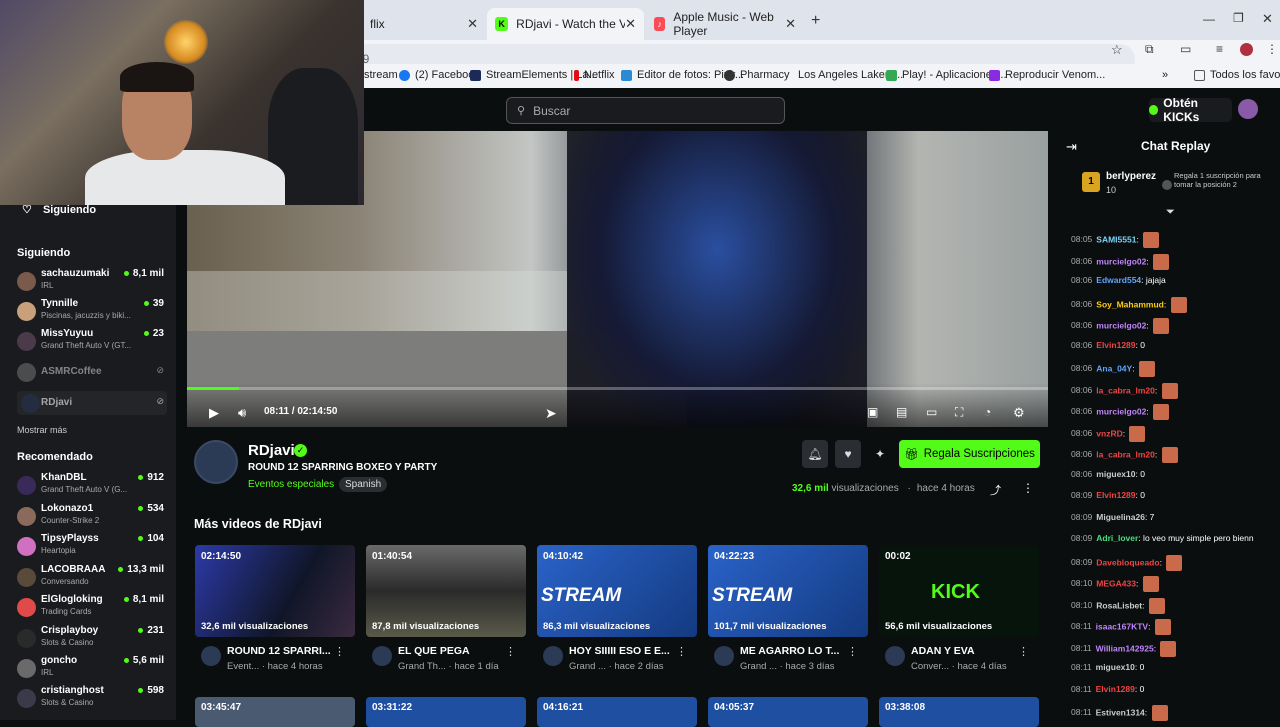 This screenshot has height=727, width=1280. What do you see at coordinates (92, 699) in the screenshot?
I see `sidebar-item-cristianghost: cristianghost Slots & Casino 598` at bounding box center [92, 699].